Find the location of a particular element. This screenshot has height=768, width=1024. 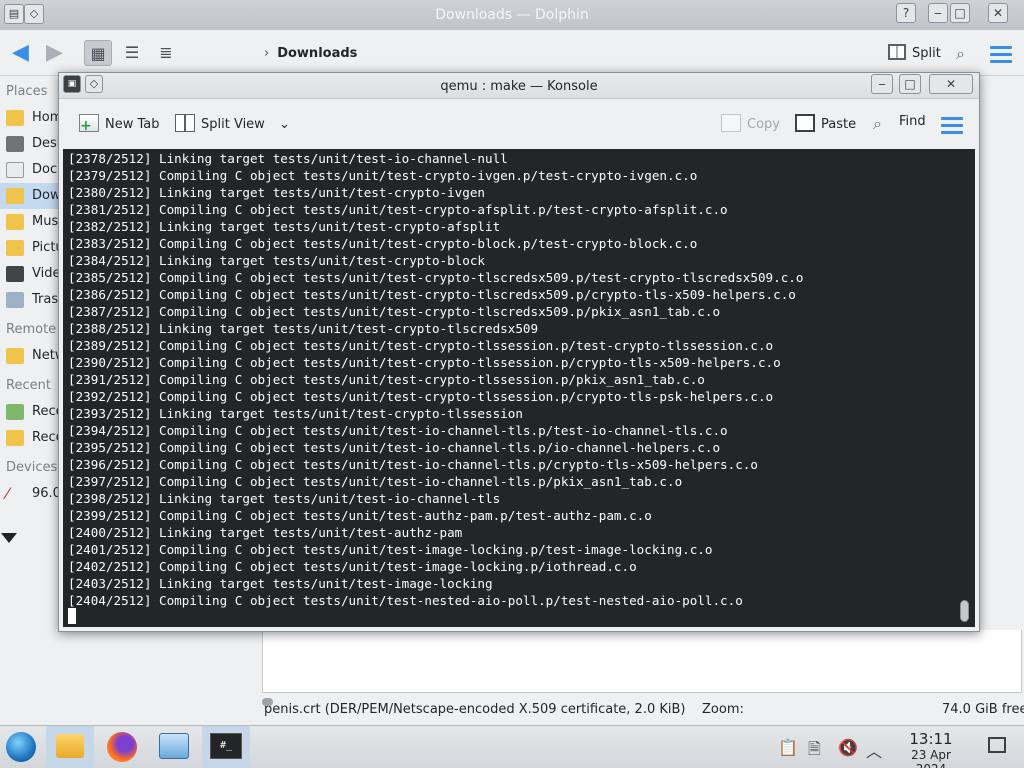

remote-header: Remote is located at coordinates (31, 329).